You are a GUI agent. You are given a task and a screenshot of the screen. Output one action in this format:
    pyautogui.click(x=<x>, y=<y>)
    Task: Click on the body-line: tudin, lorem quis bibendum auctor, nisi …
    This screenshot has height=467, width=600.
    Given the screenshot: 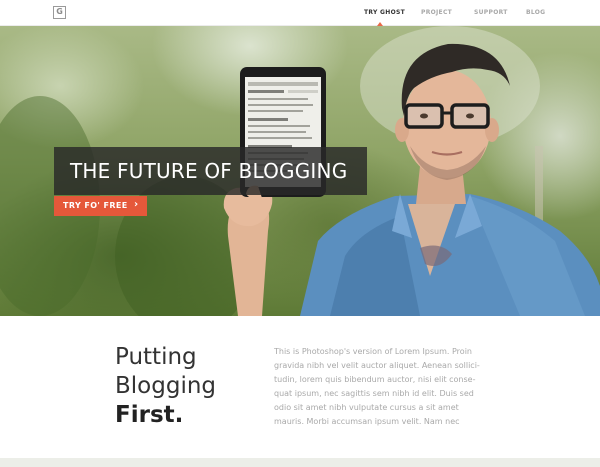 What is the action you would take?
    pyautogui.click(x=375, y=380)
    